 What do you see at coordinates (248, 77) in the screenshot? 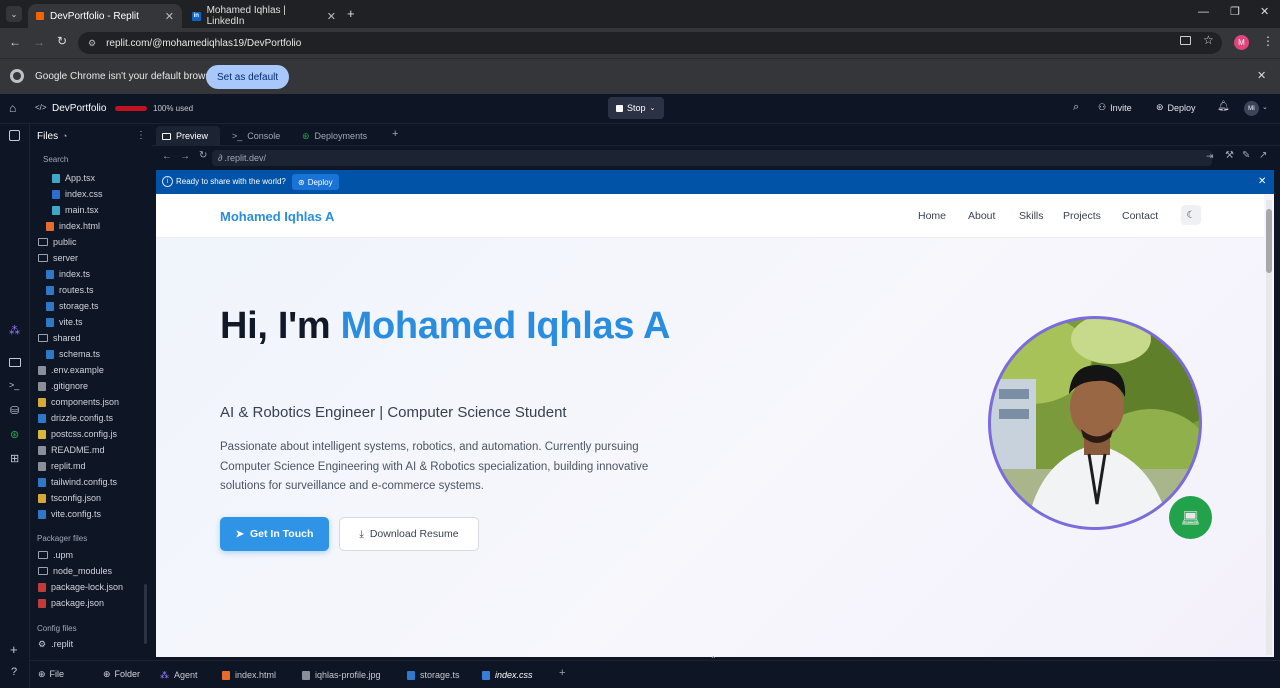
I see `set-default-button: Set as default` at bounding box center [248, 77].